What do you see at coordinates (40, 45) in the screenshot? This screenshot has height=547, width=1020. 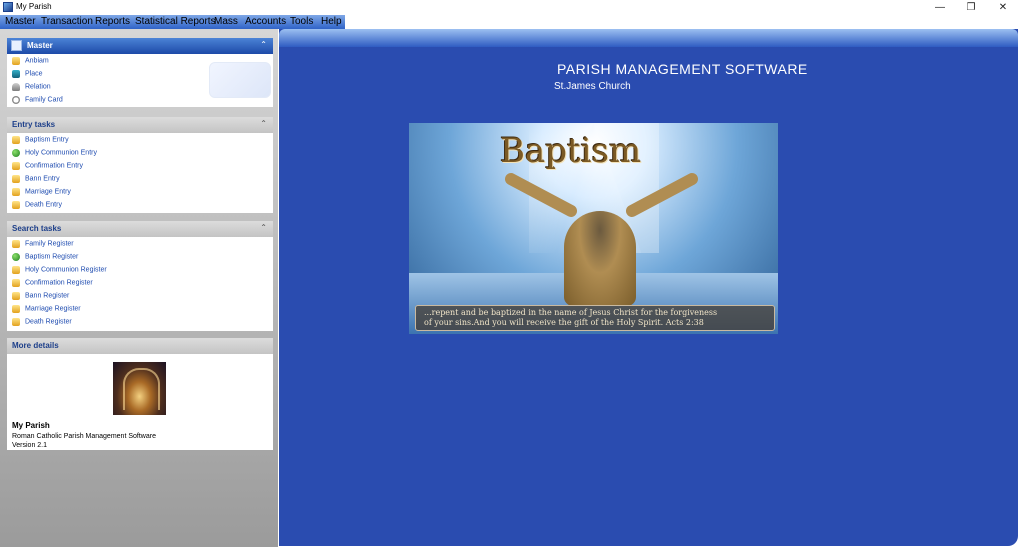 I see `master-panel-title: Master` at bounding box center [40, 45].